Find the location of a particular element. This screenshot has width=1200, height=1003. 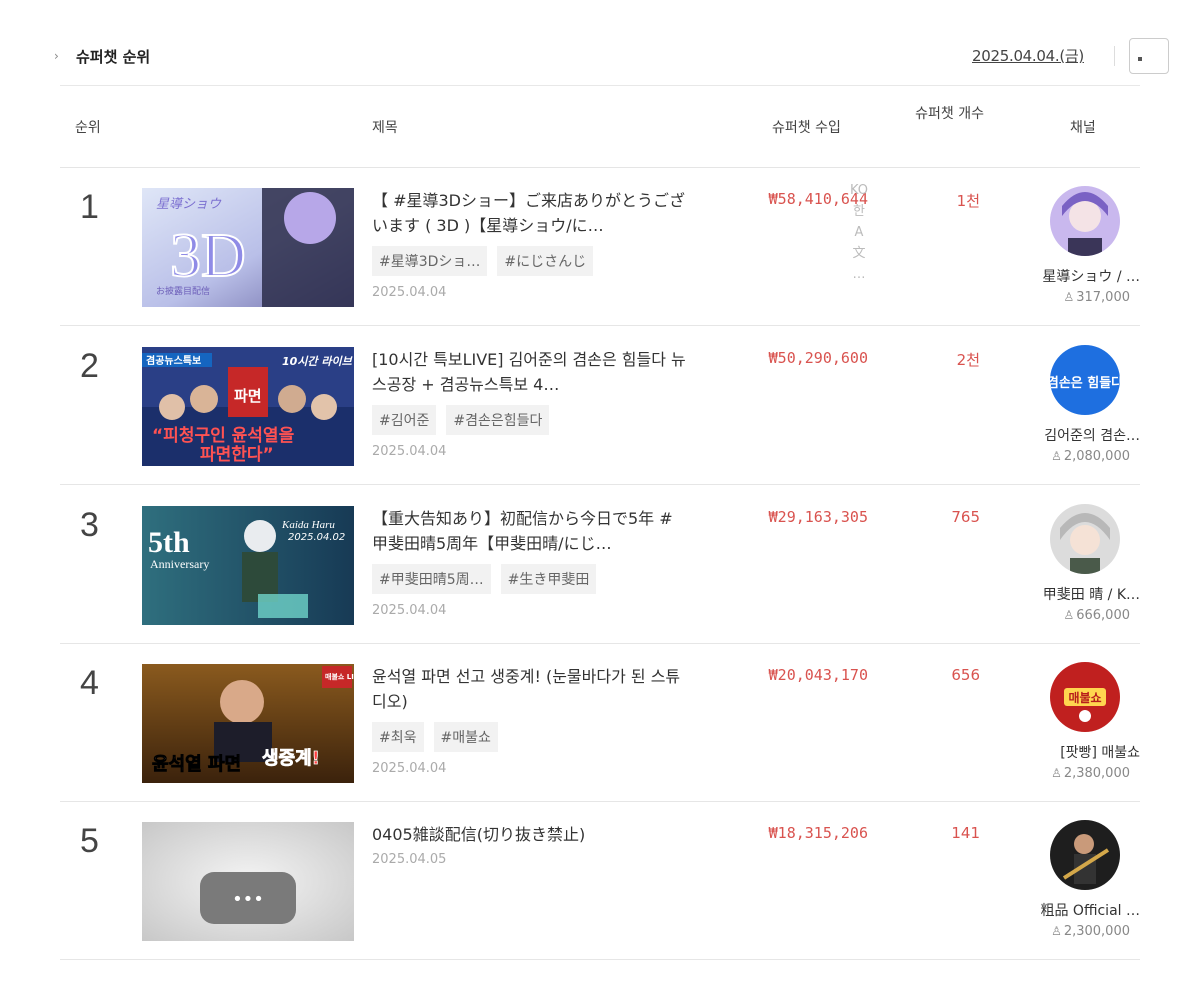

tag: #にじさんじ is located at coordinates (545, 261).